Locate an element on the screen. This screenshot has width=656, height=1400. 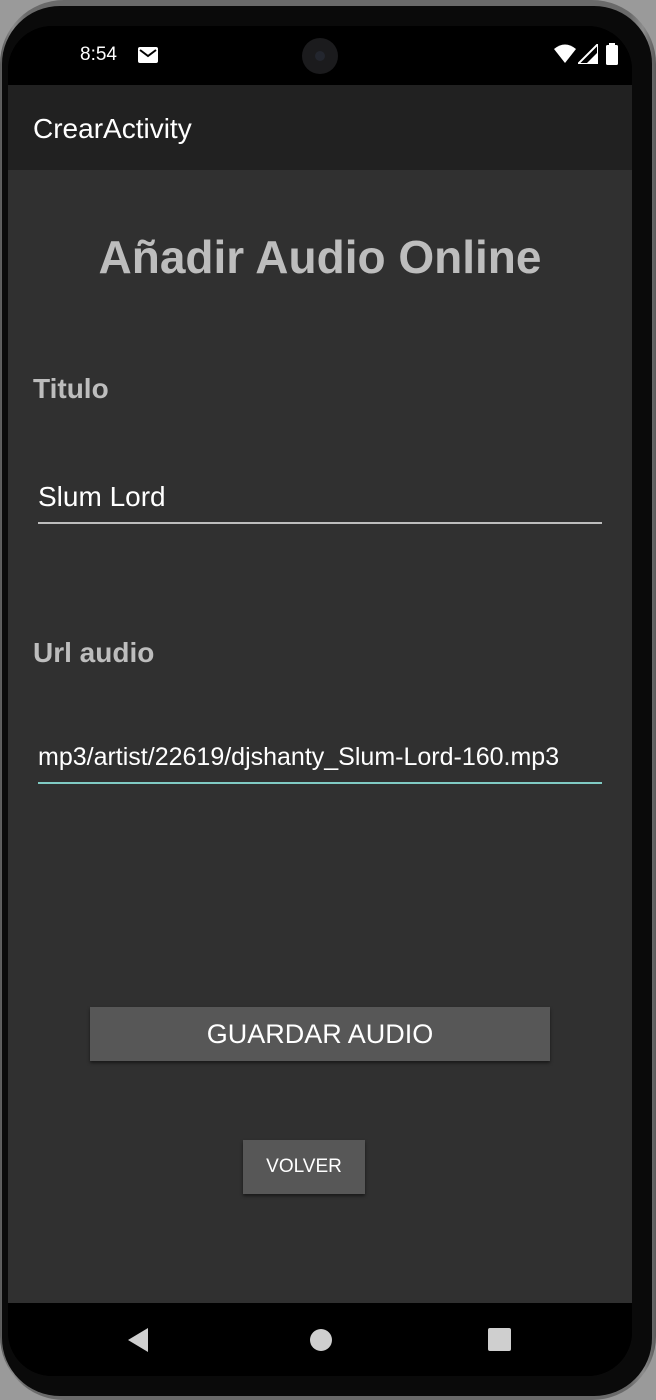
home-icon is located at coordinates (321, 1340).